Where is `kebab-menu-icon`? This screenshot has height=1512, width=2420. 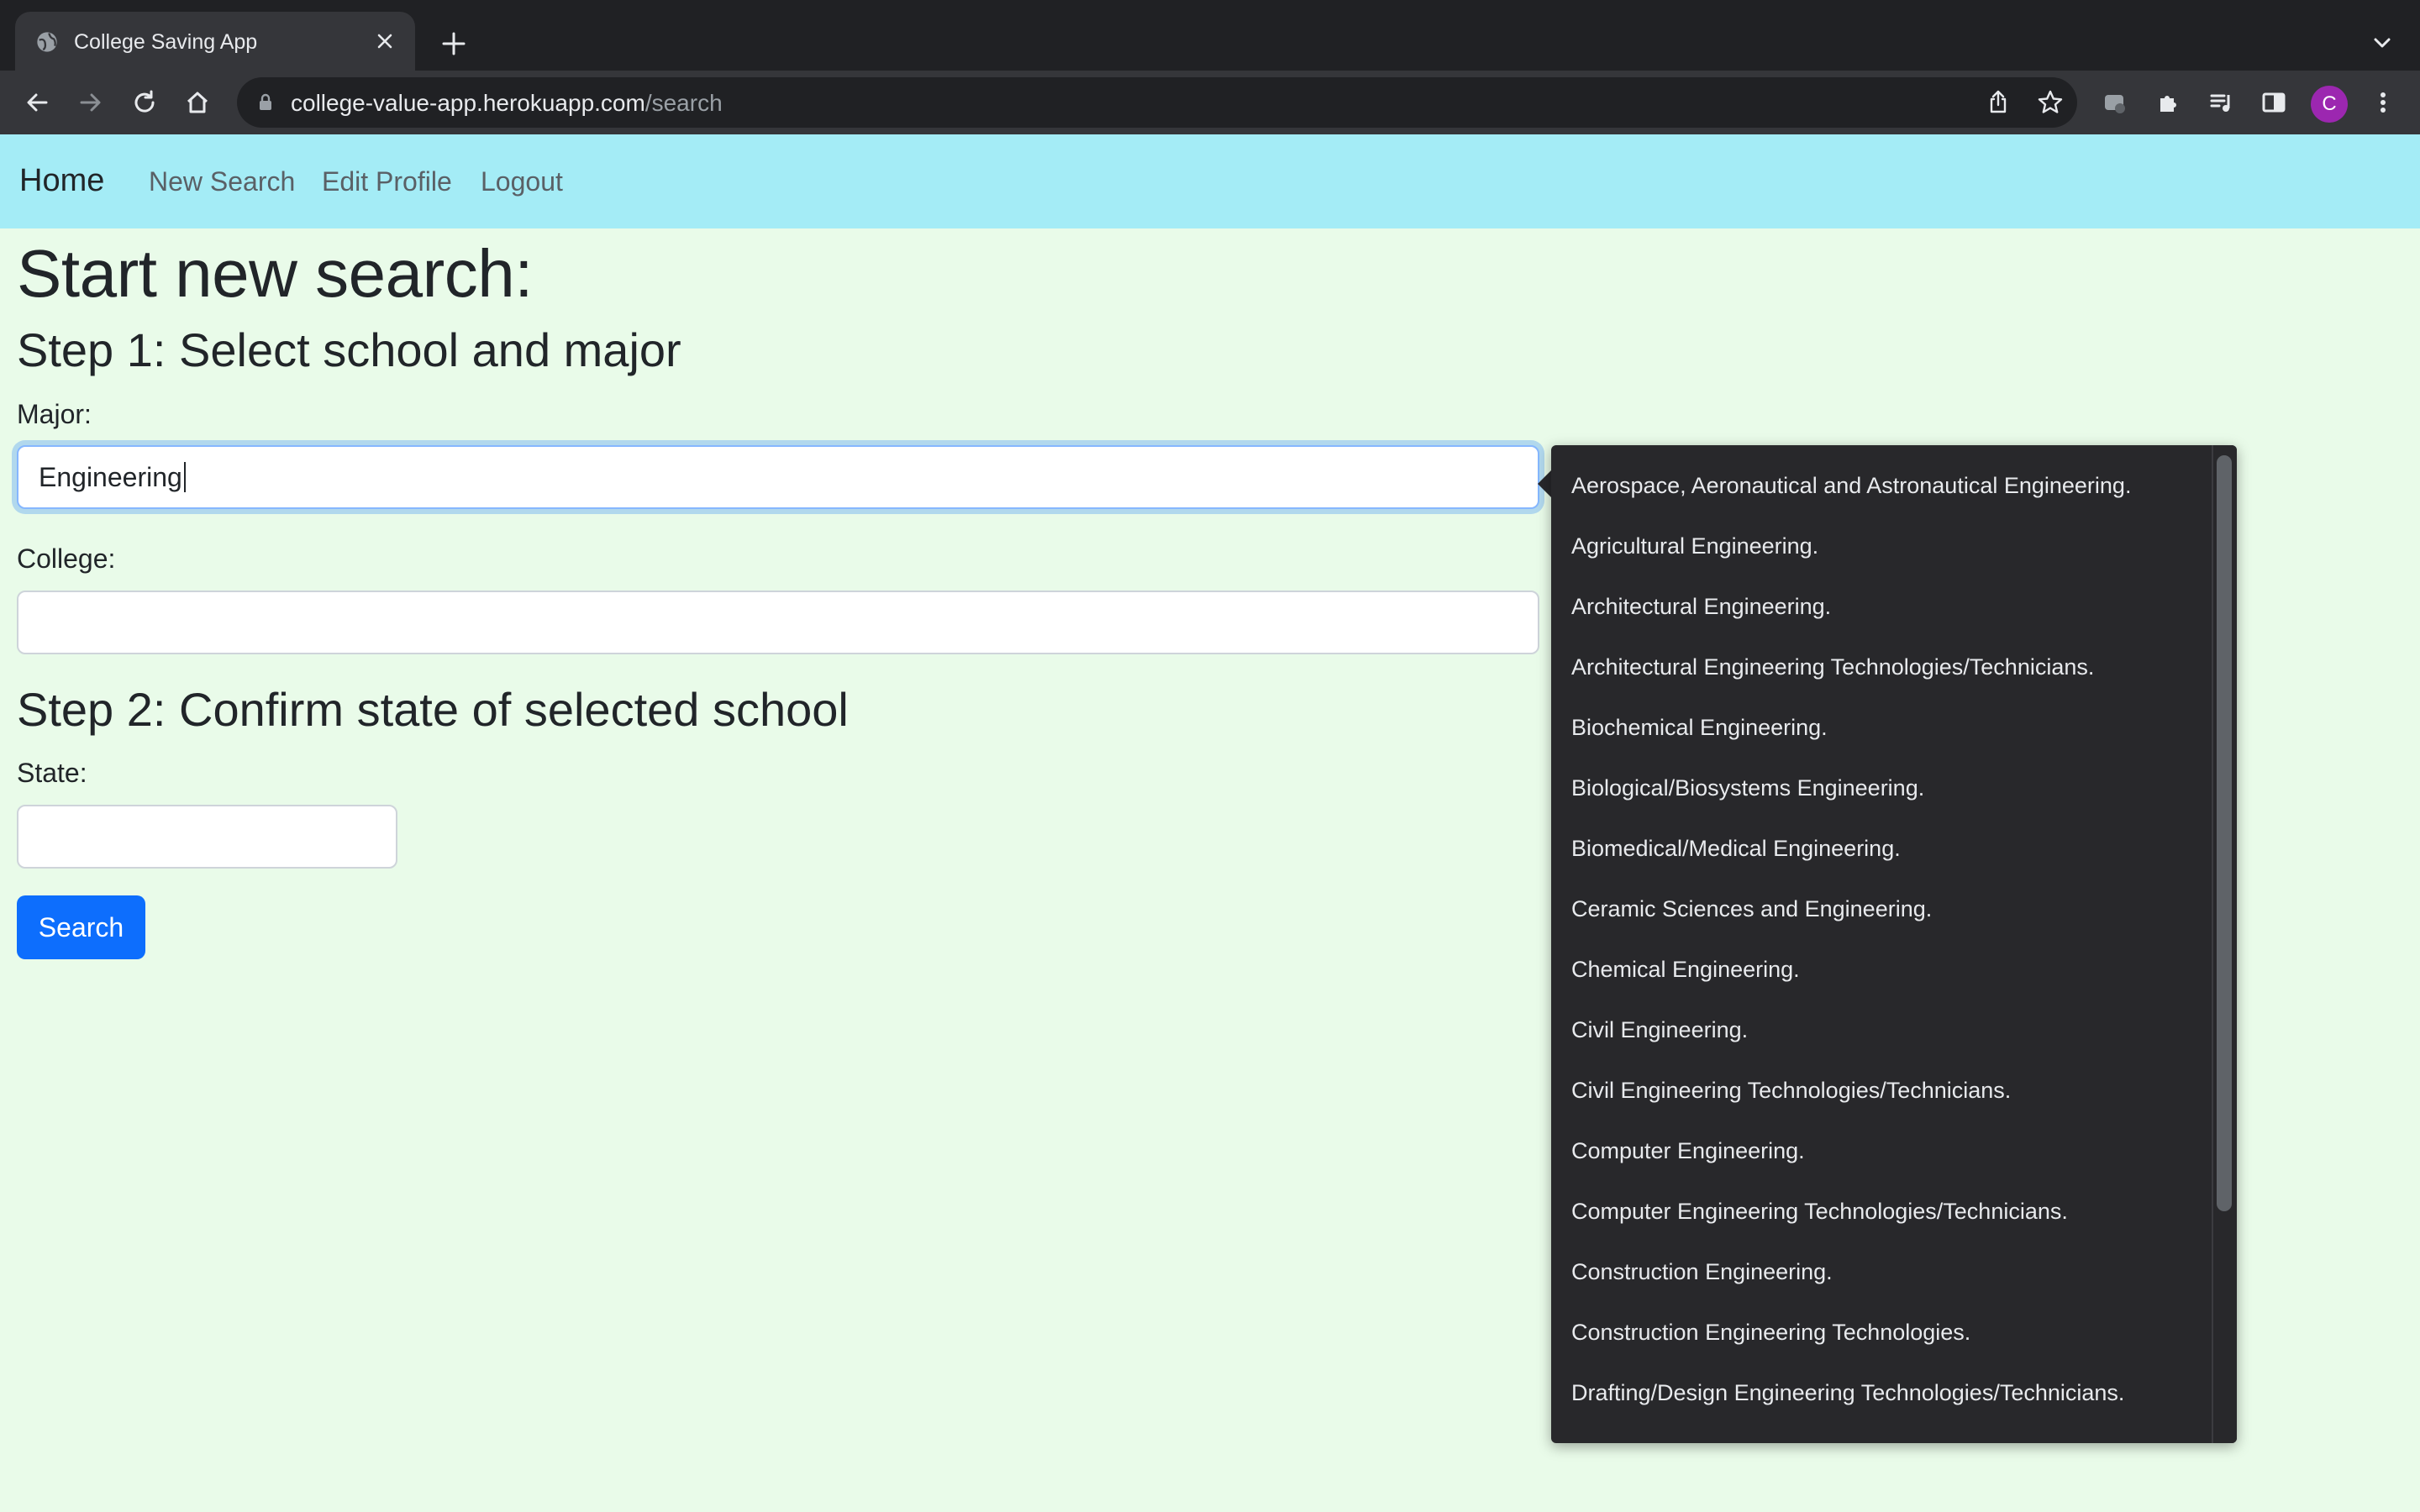
kebab-menu-icon is located at coordinates (2383, 102).